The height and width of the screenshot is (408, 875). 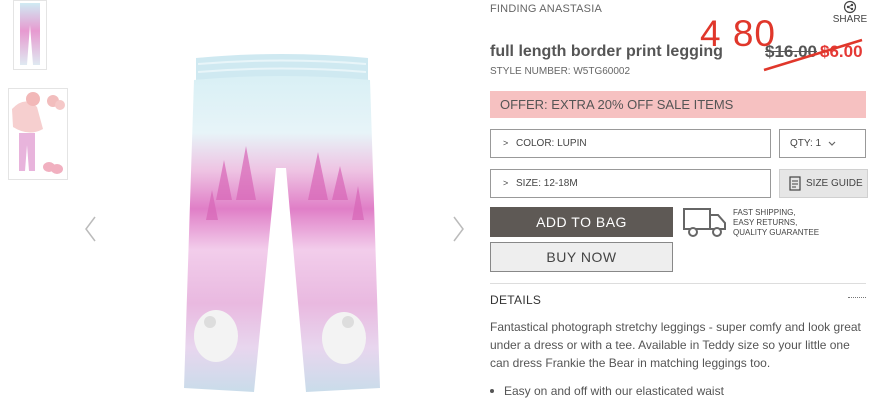 What do you see at coordinates (492, 390) in the screenshot?
I see `bullet-icon` at bounding box center [492, 390].